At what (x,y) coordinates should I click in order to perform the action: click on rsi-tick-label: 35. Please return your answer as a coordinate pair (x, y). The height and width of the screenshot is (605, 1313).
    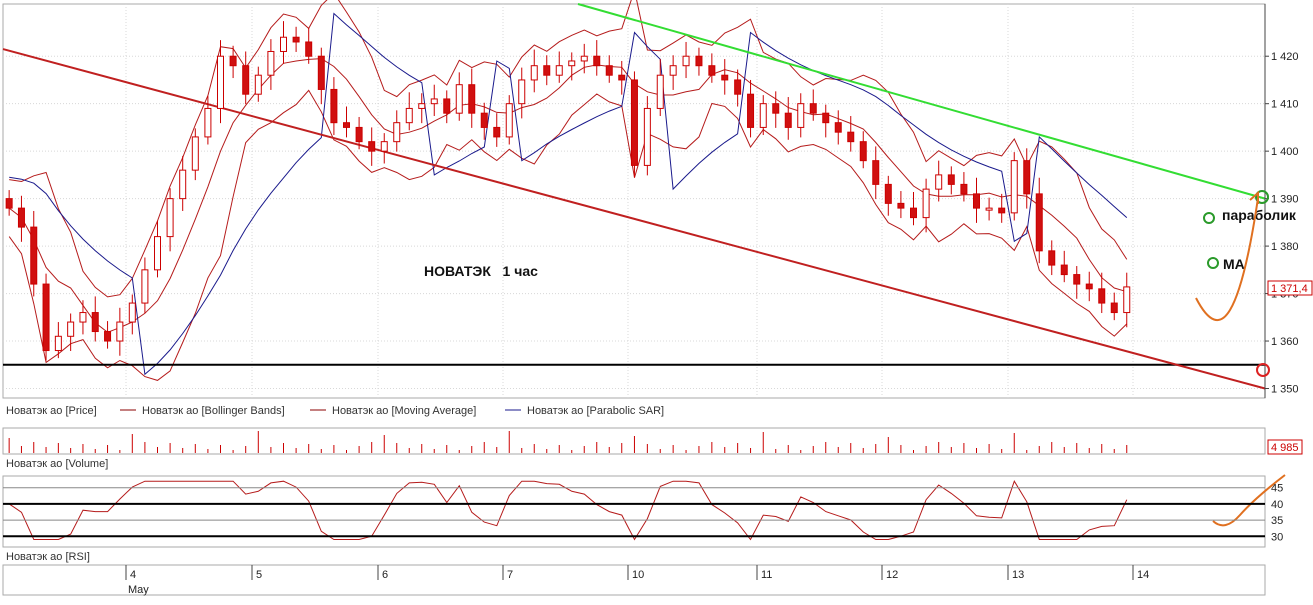
    Looking at the image, I should click on (1277, 521).